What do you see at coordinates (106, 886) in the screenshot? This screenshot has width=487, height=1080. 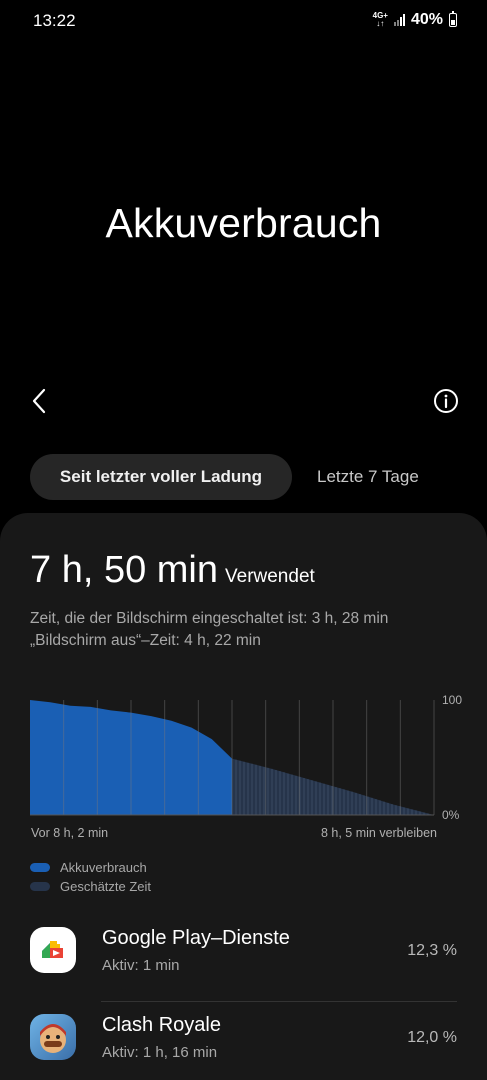 I see `legend-label: Geschätzte Zeit` at bounding box center [106, 886].